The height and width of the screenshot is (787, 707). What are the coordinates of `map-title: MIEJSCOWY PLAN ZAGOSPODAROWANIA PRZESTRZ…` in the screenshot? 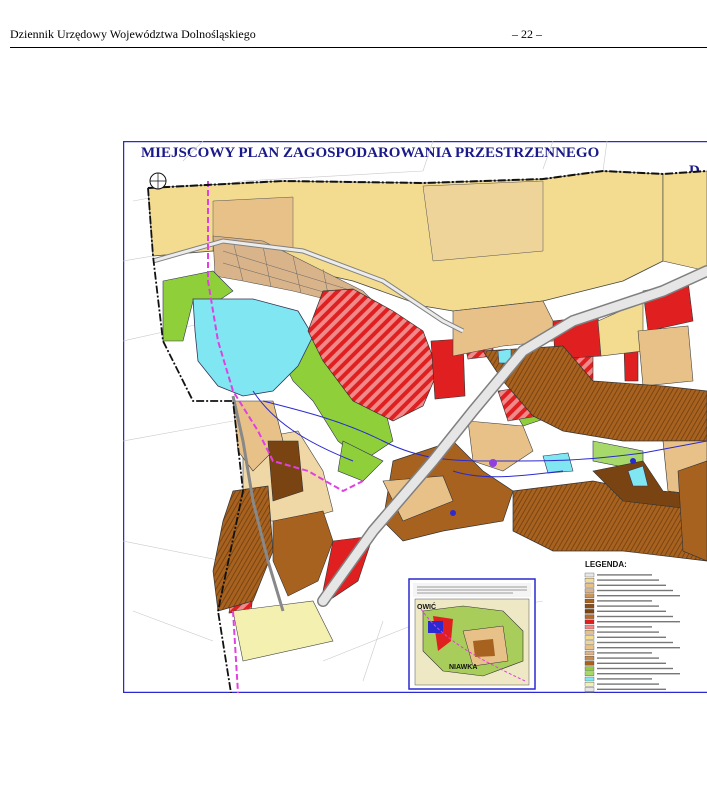 It's located at (370, 153).